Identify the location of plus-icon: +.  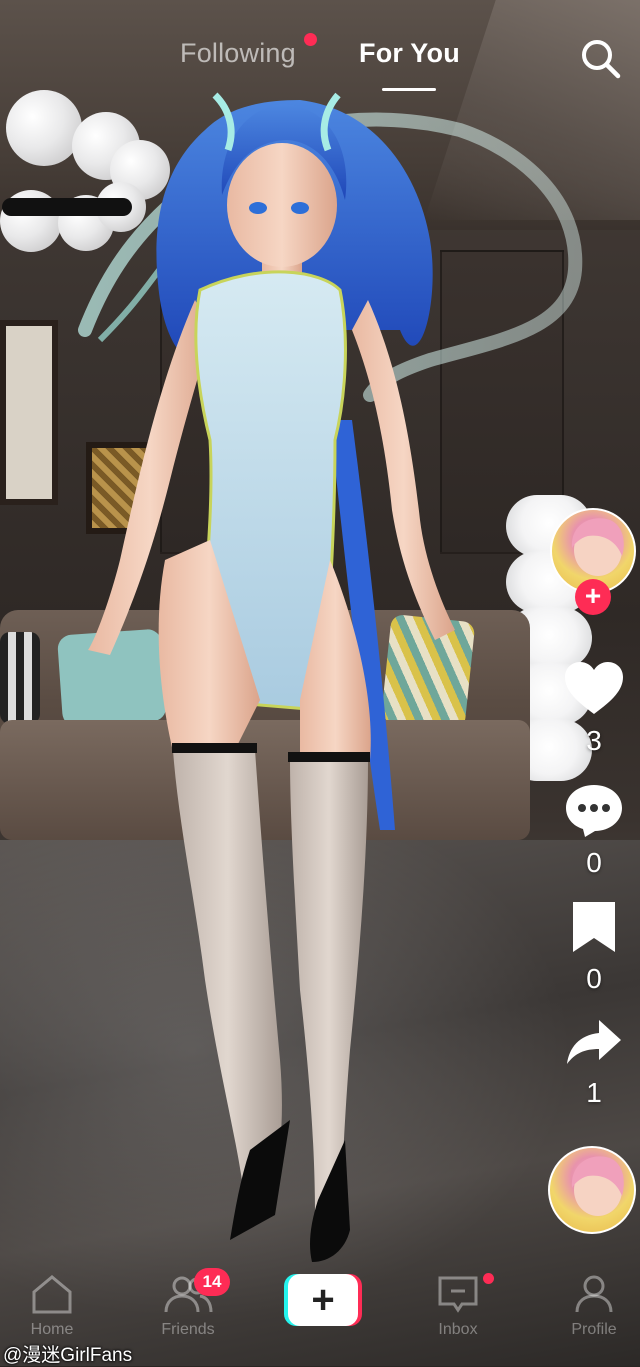
(323, 1300).